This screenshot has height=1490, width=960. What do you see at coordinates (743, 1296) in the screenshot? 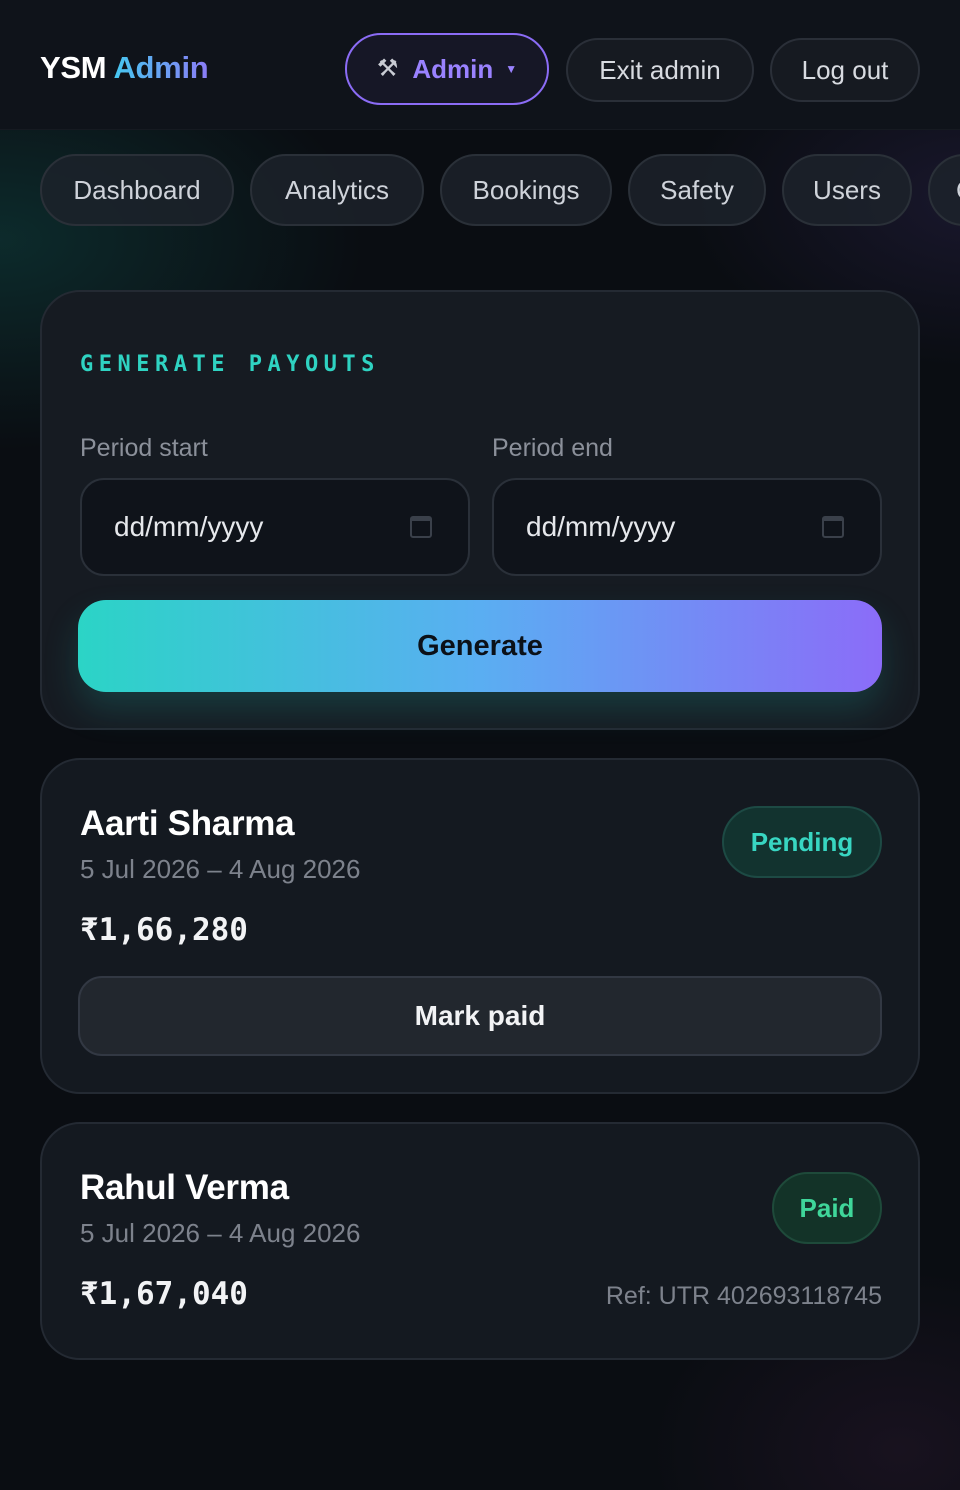
I see `payment-reference: Ref: UTR 402693118745` at bounding box center [743, 1296].